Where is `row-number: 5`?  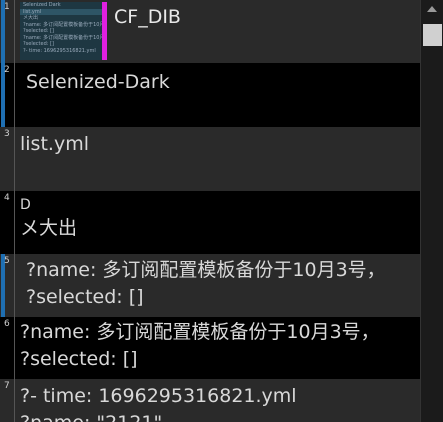 row-number: 5 is located at coordinates (7, 261).